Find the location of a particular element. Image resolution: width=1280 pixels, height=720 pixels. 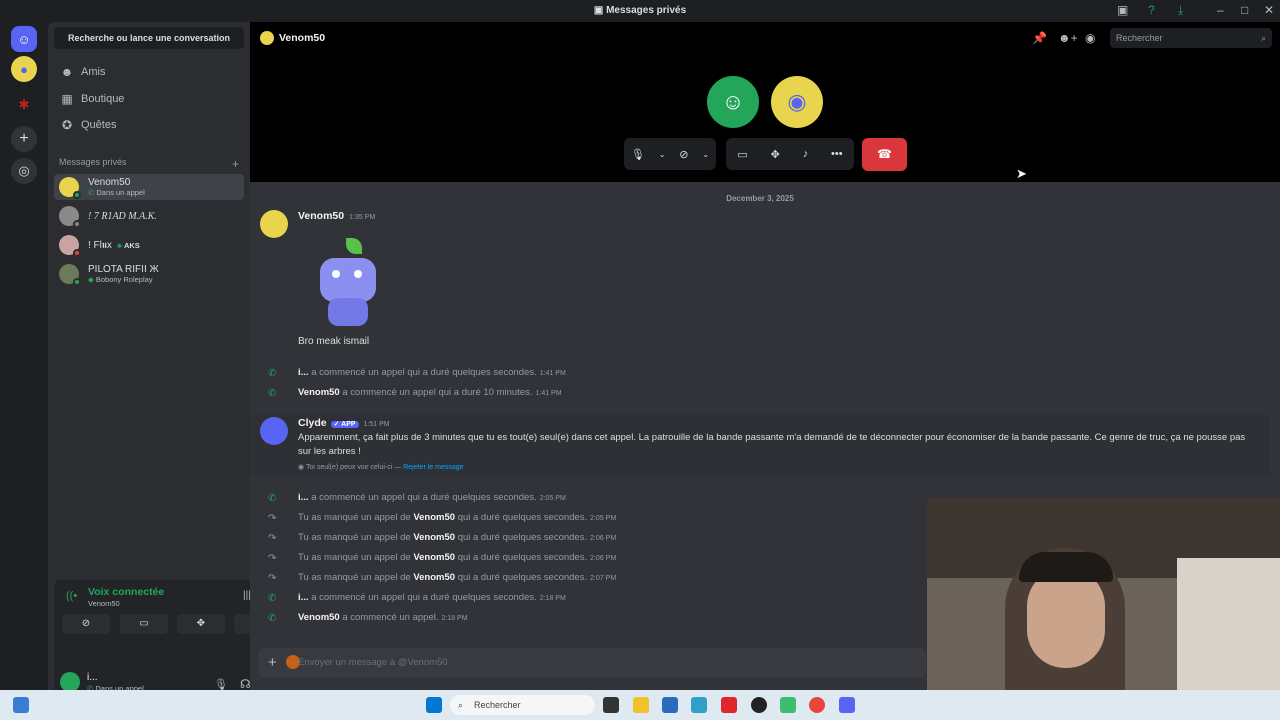

participant-self-avatar: ☺ is located at coordinates (733, 102).